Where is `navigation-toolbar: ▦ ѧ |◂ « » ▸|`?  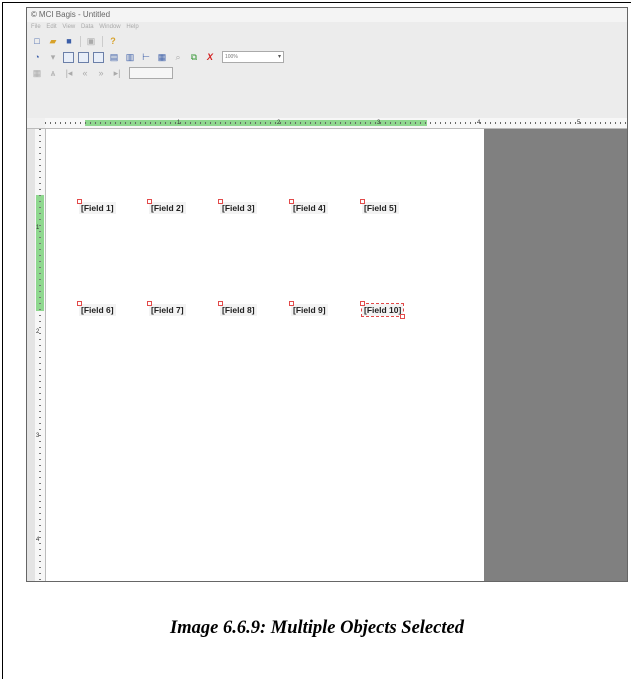 navigation-toolbar: ▦ ѧ |◂ « » ▸| is located at coordinates (327, 73).